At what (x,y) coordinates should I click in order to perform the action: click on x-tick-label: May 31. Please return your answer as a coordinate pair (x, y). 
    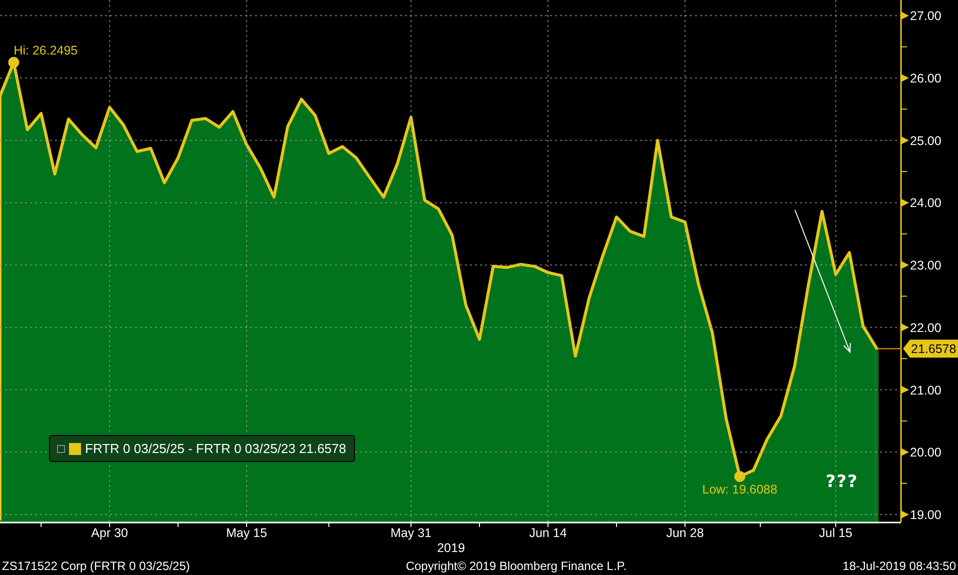
    Looking at the image, I should click on (411, 533).